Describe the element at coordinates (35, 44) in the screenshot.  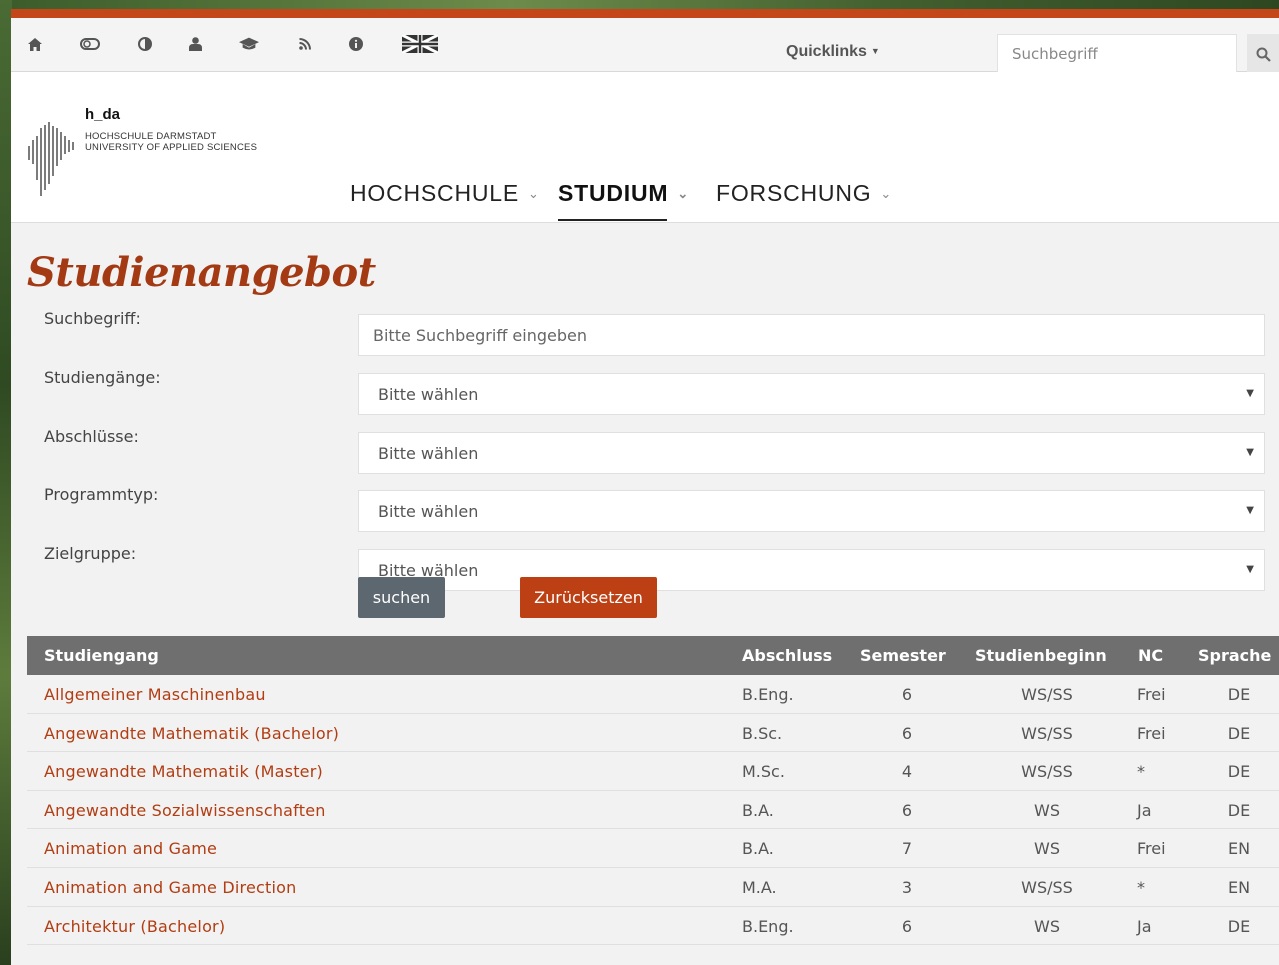
I see `home-icon` at that location.